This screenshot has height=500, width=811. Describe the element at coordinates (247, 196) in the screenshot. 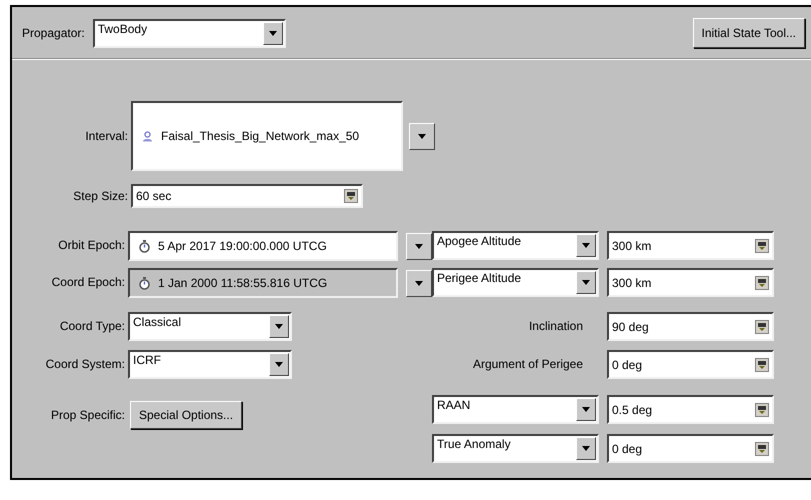

I see `step-size-field: 60 sec` at that location.